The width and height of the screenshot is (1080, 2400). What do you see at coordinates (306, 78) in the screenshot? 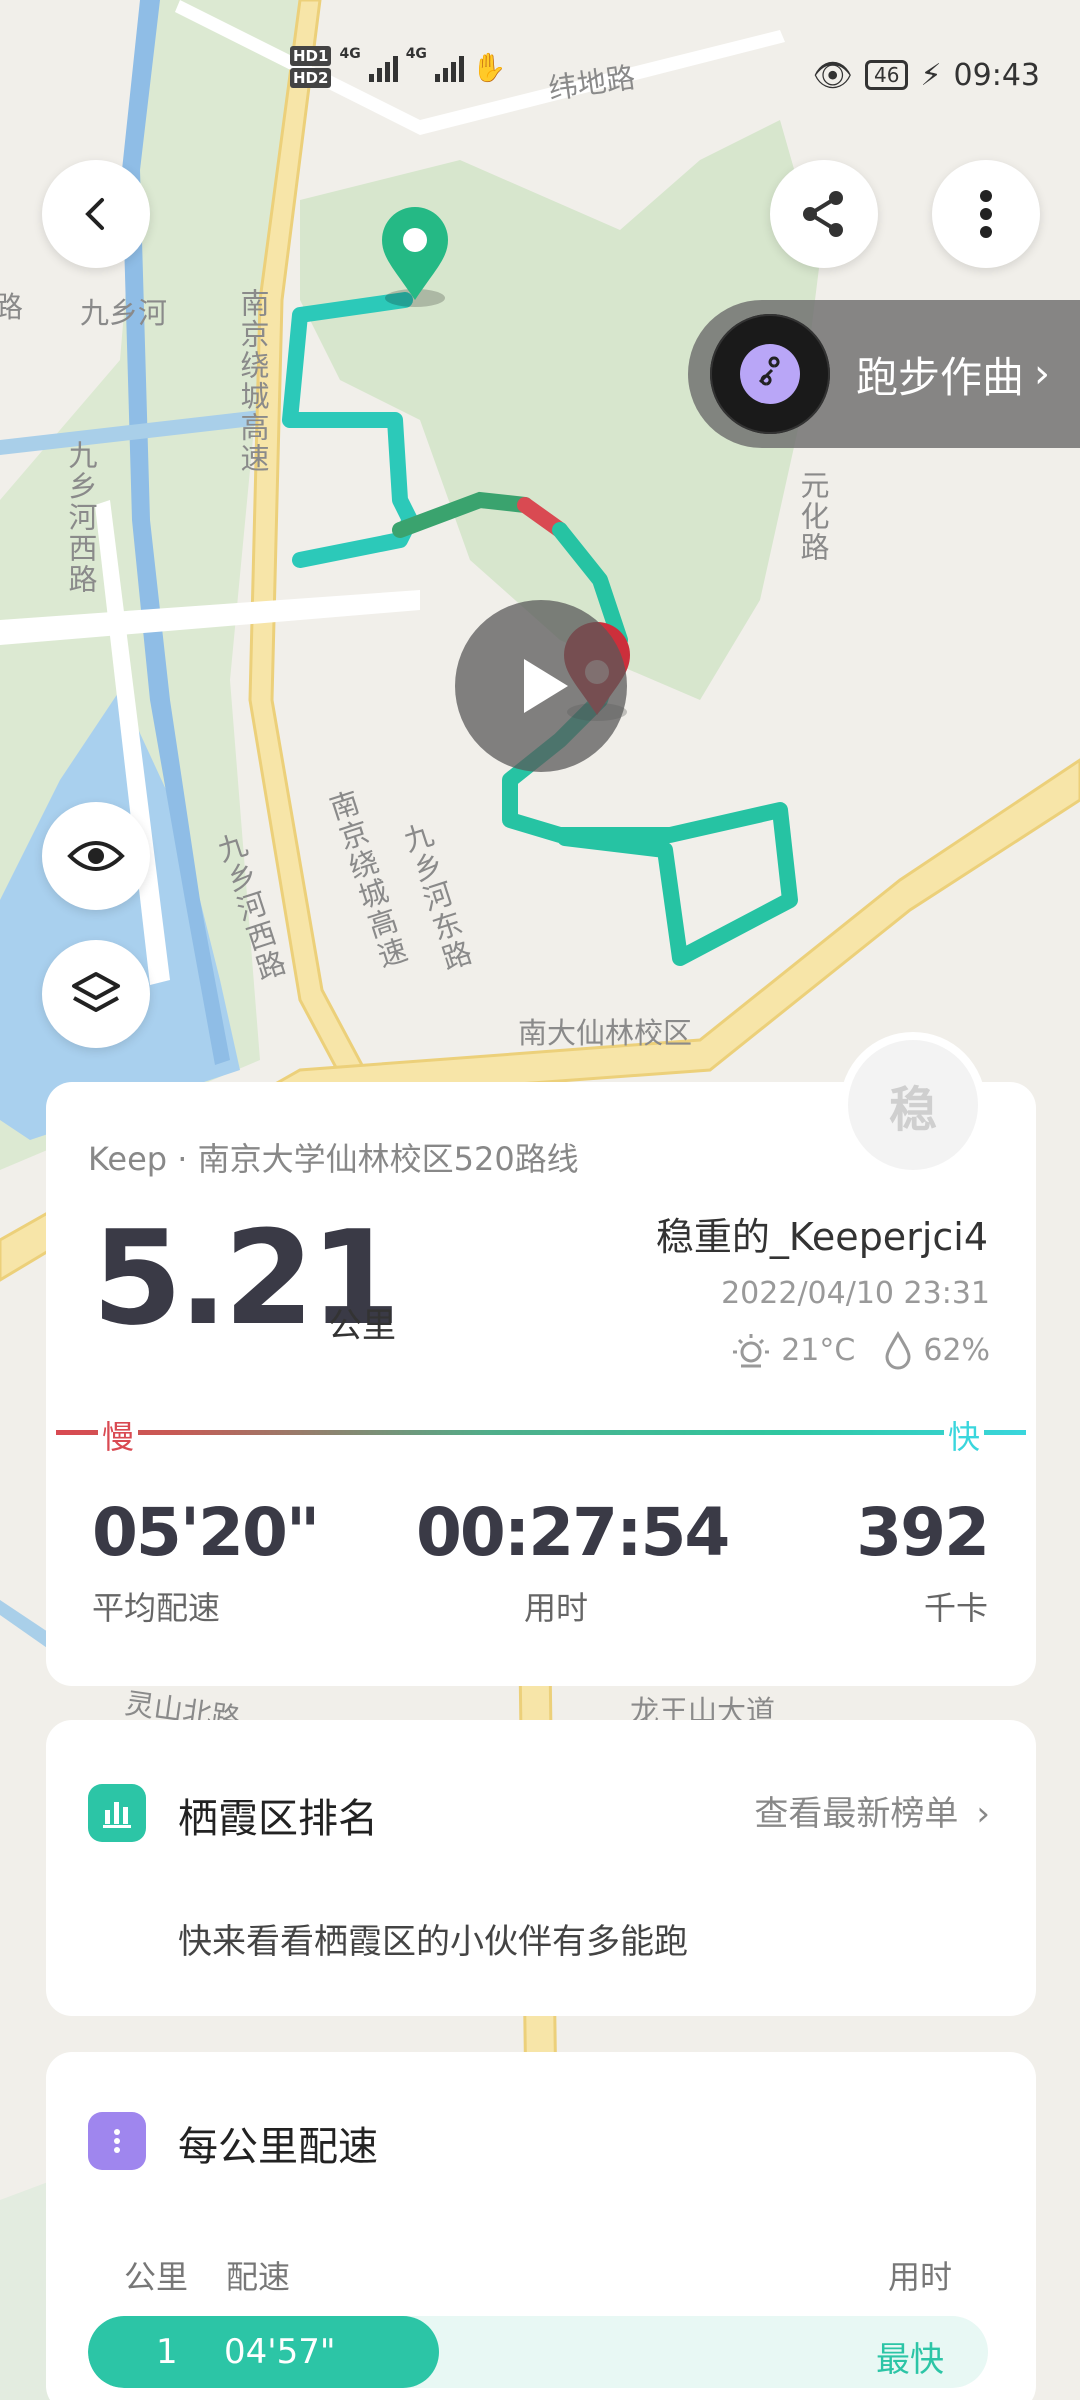
I see `hd2-label: HD` at bounding box center [306, 78].